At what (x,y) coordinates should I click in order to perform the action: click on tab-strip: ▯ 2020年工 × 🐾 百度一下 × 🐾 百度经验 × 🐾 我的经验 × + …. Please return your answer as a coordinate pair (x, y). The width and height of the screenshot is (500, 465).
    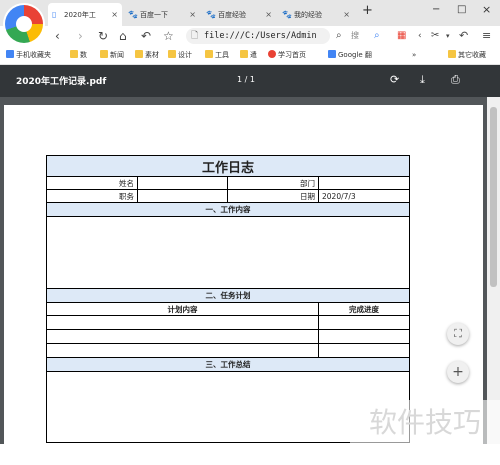
    Looking at the image, I should click on (250, 13).